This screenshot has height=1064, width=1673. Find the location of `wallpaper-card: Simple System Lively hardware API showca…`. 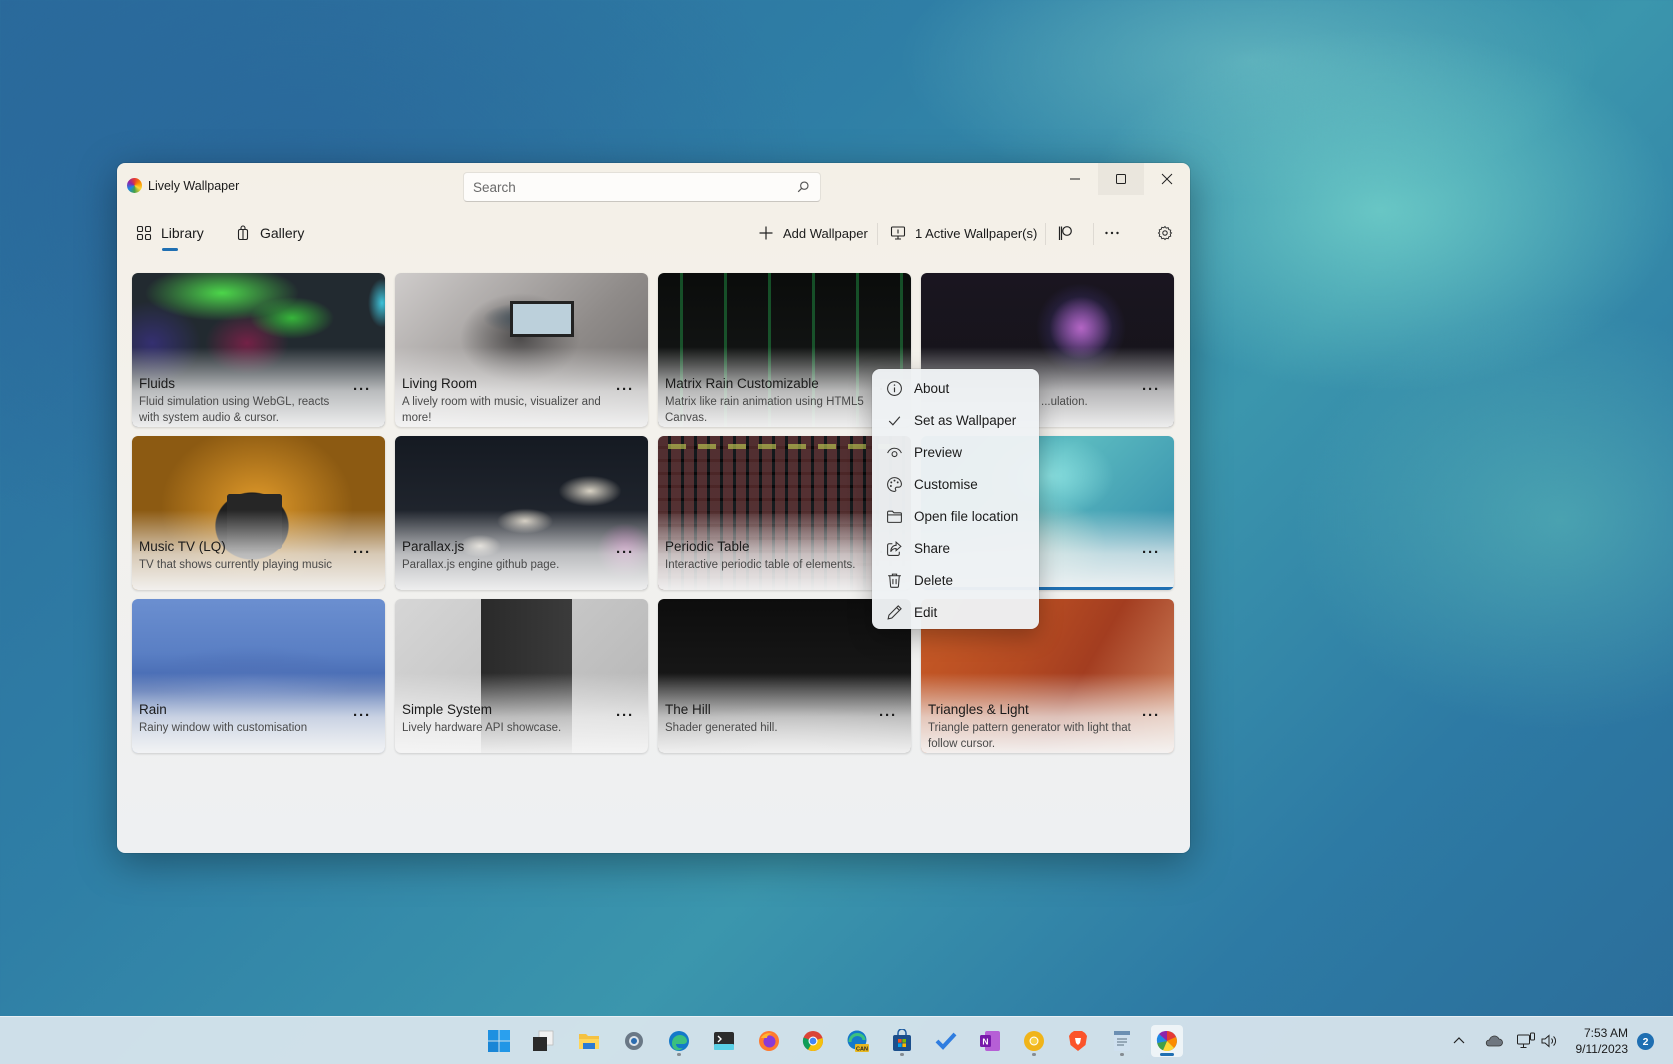

wallpaper-card: Simple System Lively hardware API showca… is located at coordinates (521, 676).